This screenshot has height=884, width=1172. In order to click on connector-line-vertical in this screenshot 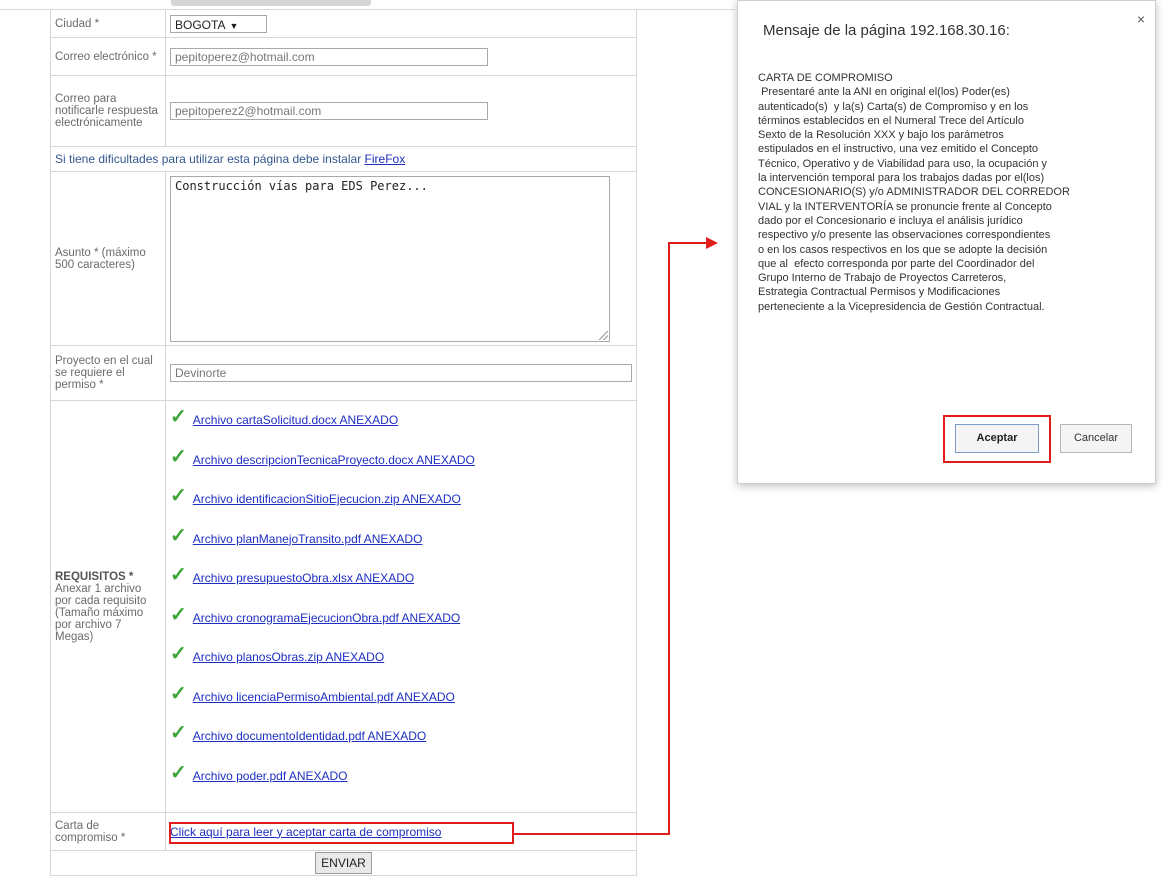, I will do `click(669, 538)`.